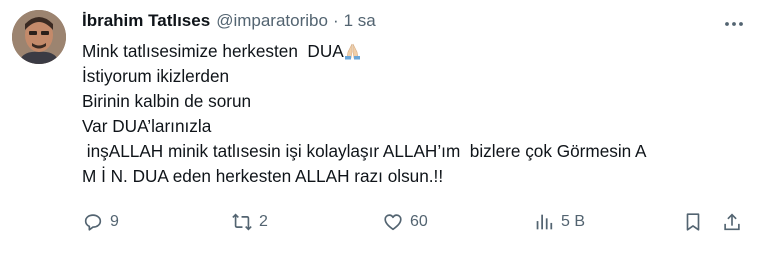 The height and width of the screenshot is (254, 770). I want to click on repost-button: 2, so click(249, 222).